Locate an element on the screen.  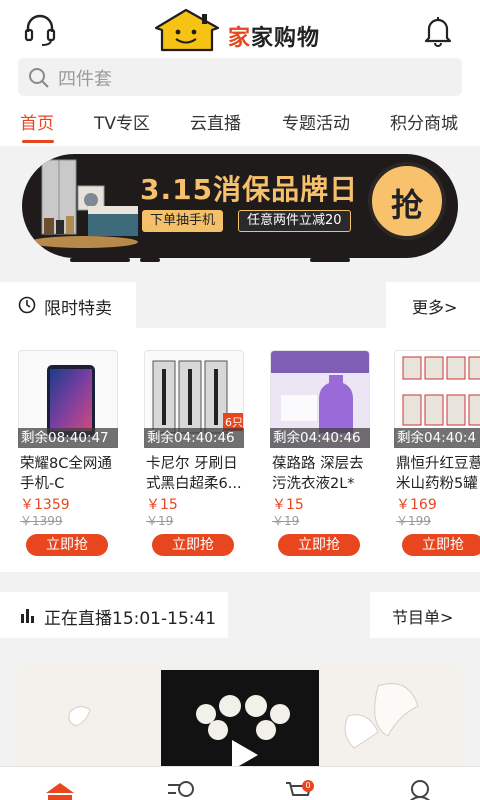
live-video-thumbnail is located at coordinates (240, 721).